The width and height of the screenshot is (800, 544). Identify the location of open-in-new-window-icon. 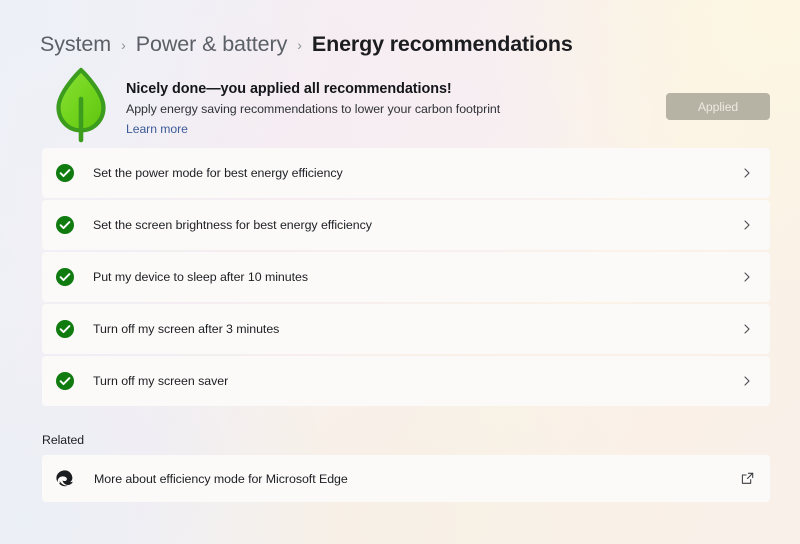
(747, 478).